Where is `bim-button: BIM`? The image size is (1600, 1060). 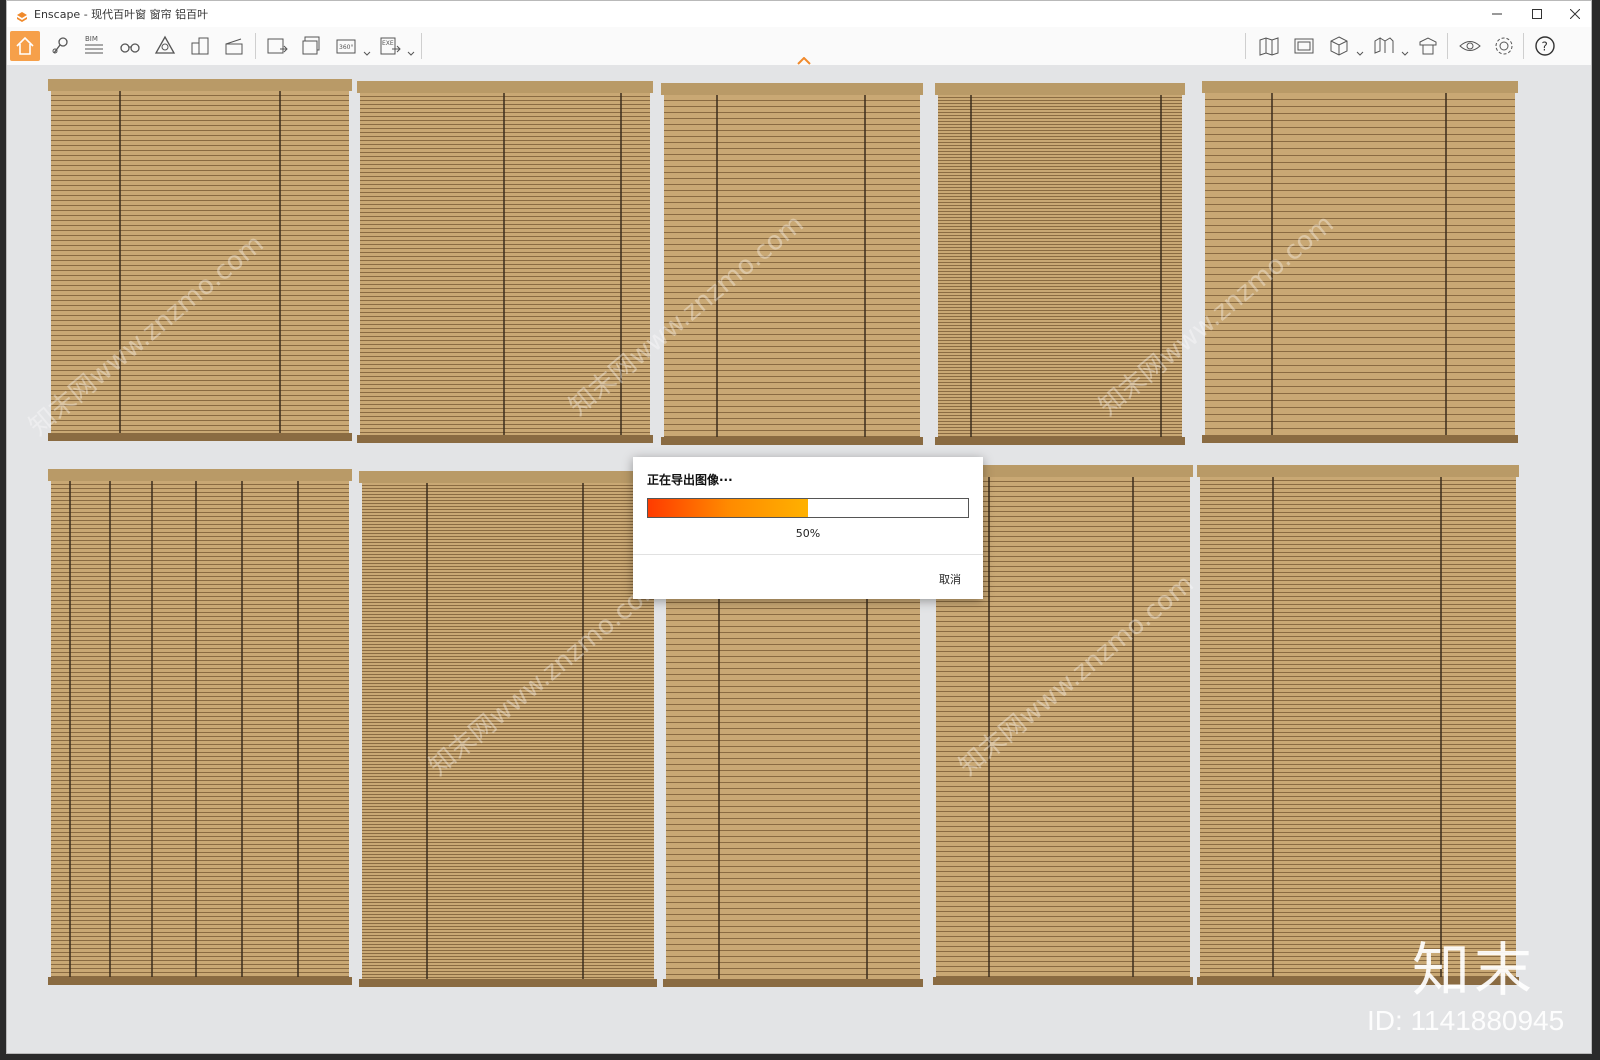 bim-button: BIM is located at coordinates (94, 46).